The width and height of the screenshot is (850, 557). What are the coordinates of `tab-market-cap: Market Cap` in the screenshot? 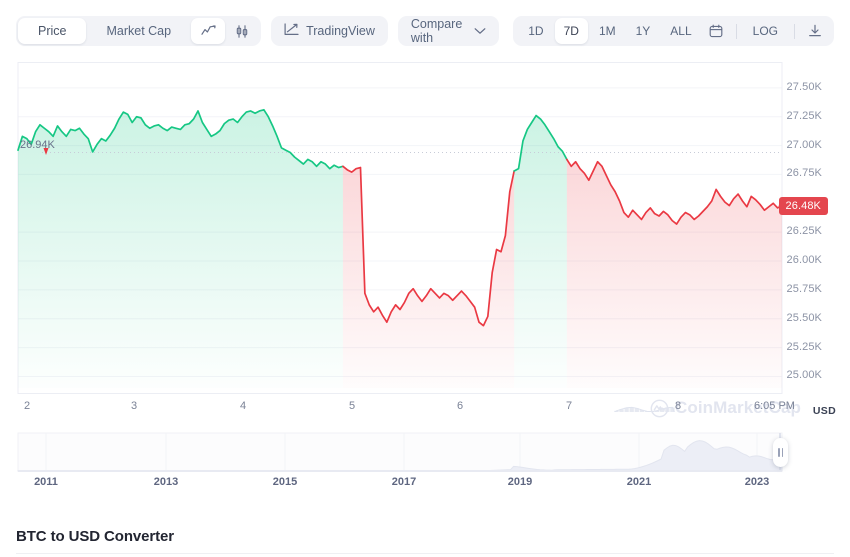 It's located at (138, 31).